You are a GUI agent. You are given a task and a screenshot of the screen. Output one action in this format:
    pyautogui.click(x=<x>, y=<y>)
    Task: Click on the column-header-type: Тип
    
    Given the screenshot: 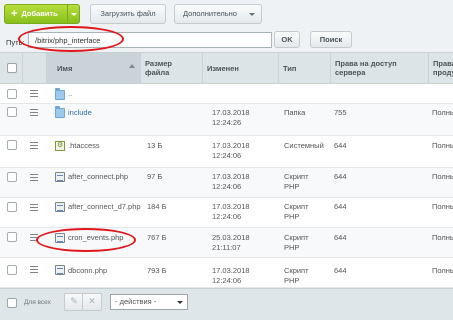 What is the action you would take?
    pyautogui.click(x=304, y=68)
    